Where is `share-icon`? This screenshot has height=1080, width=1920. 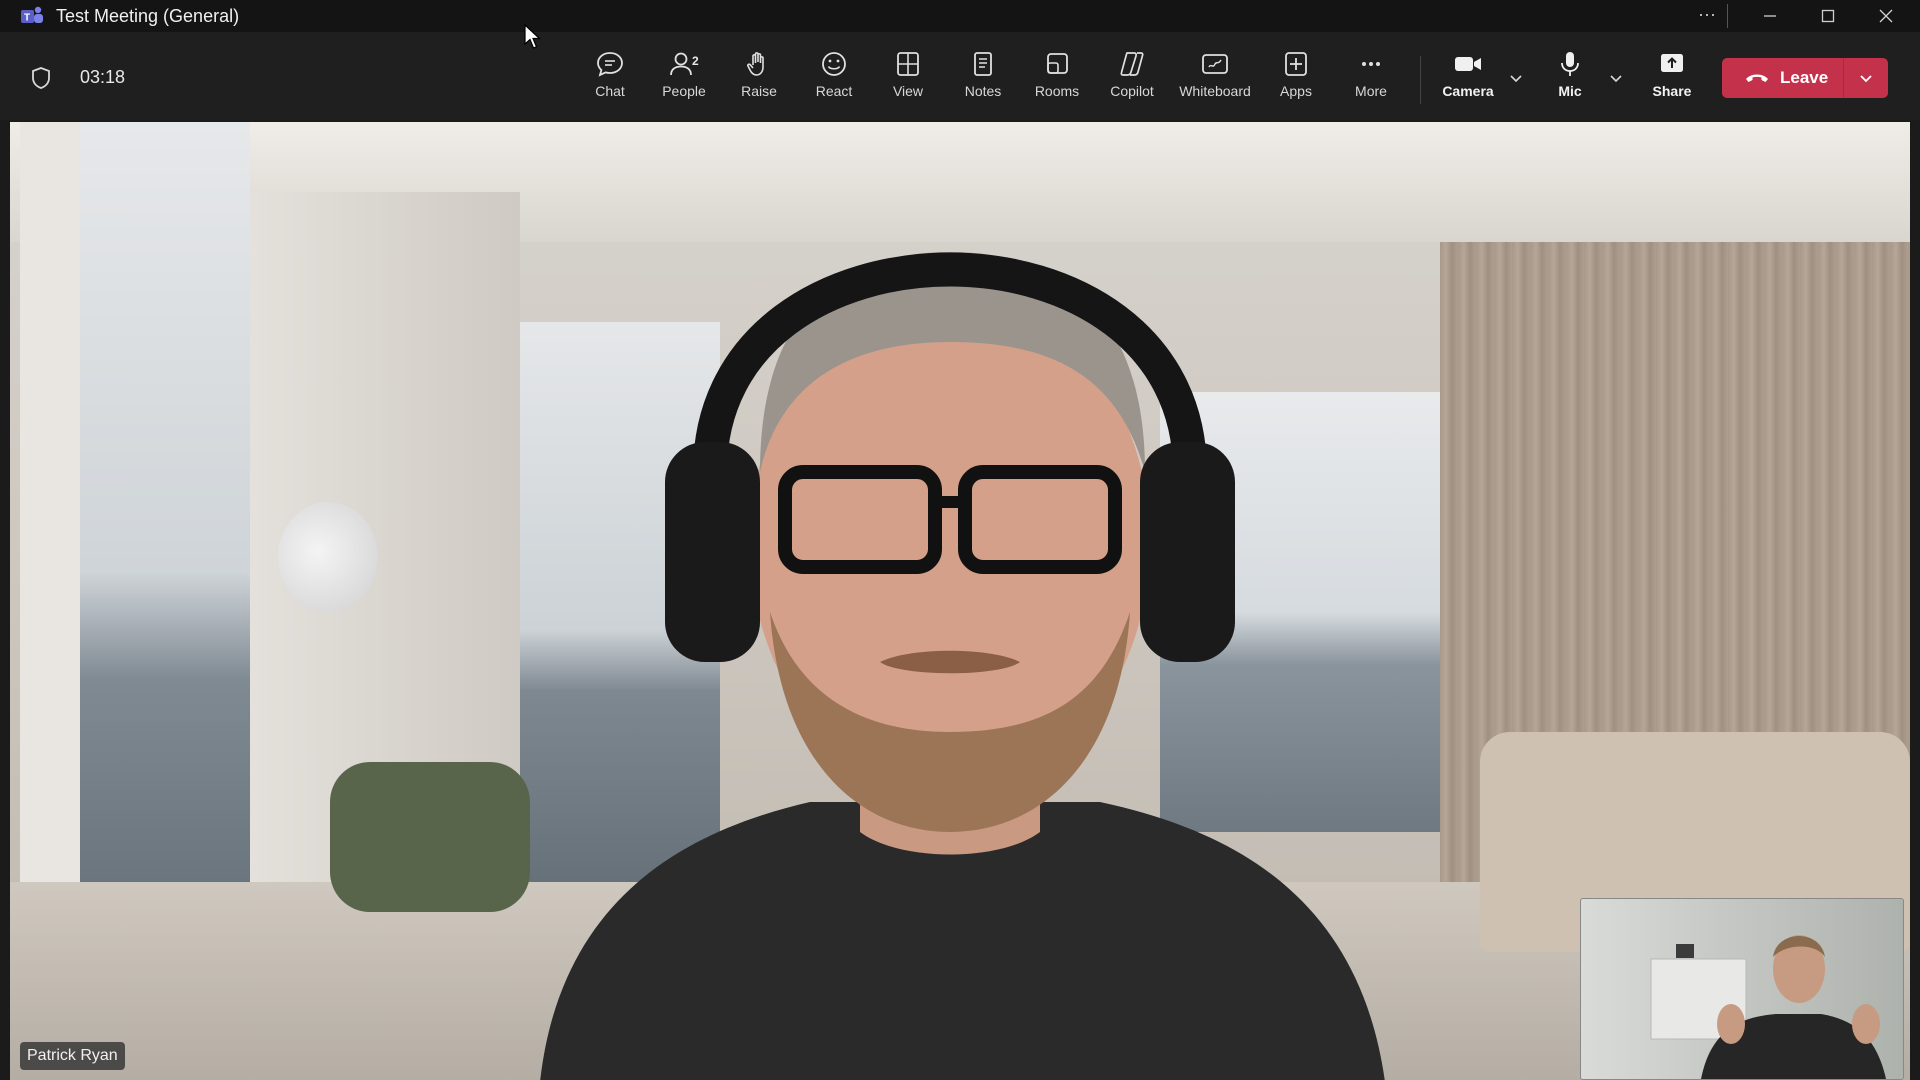 share-icon is located at coordinates (1672, 63).